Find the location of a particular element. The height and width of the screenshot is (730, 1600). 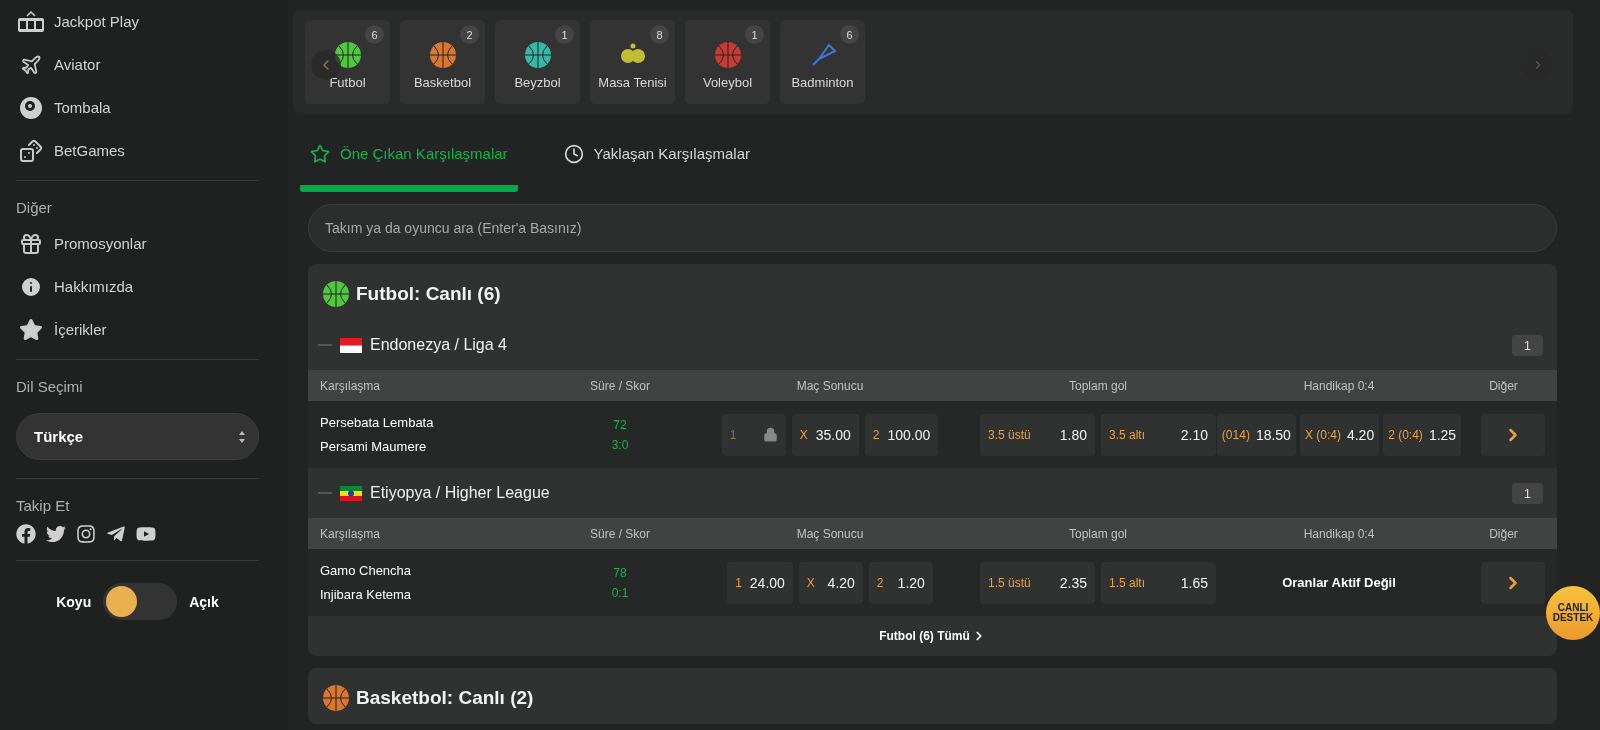

gift-icon is located at coordinates (31, 243).